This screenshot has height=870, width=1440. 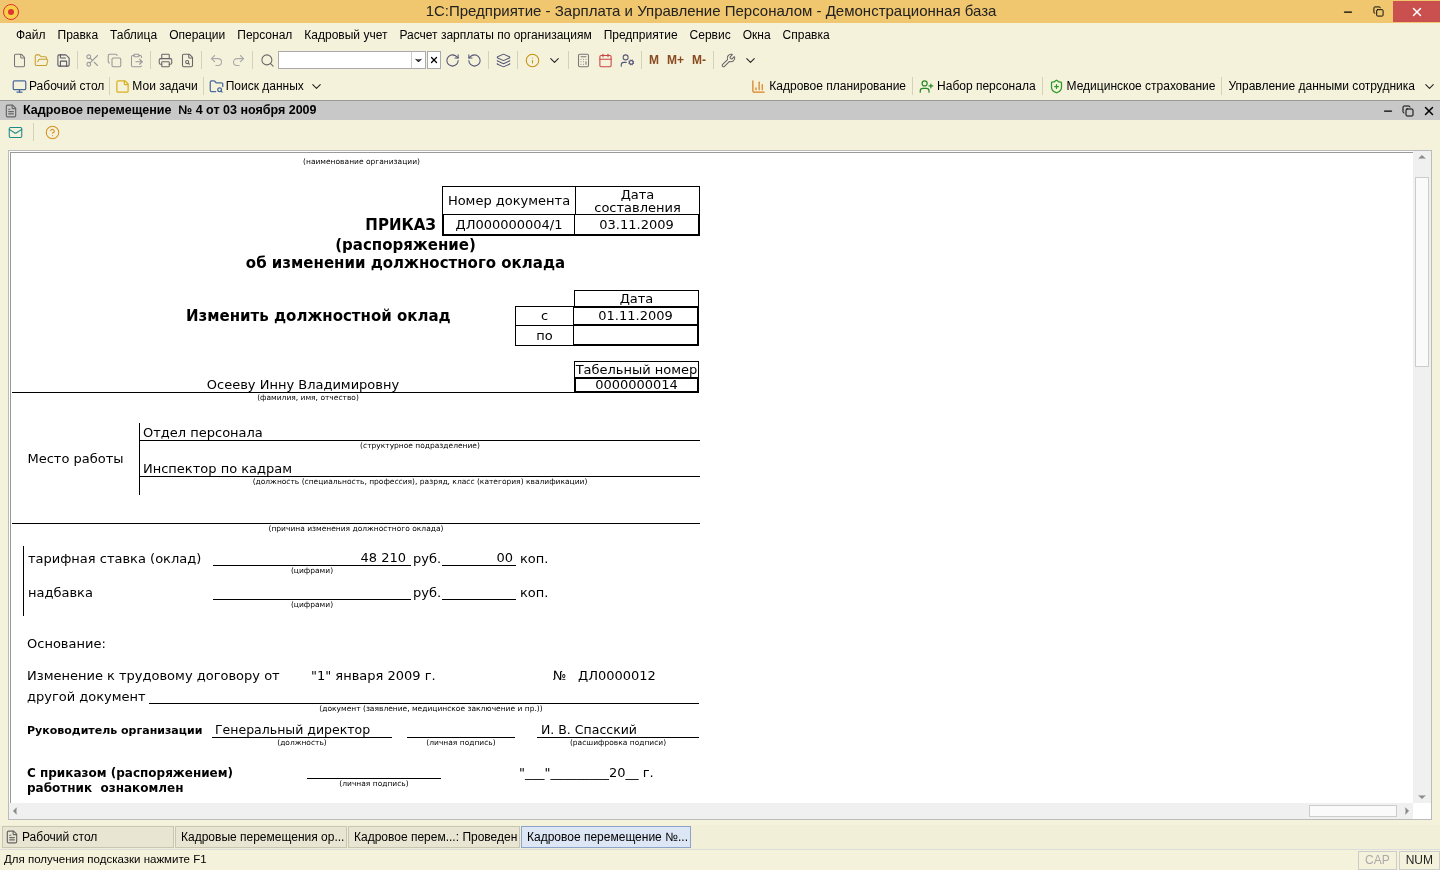 I want to click on field-label: Место работы, so click(x=75, y=459).